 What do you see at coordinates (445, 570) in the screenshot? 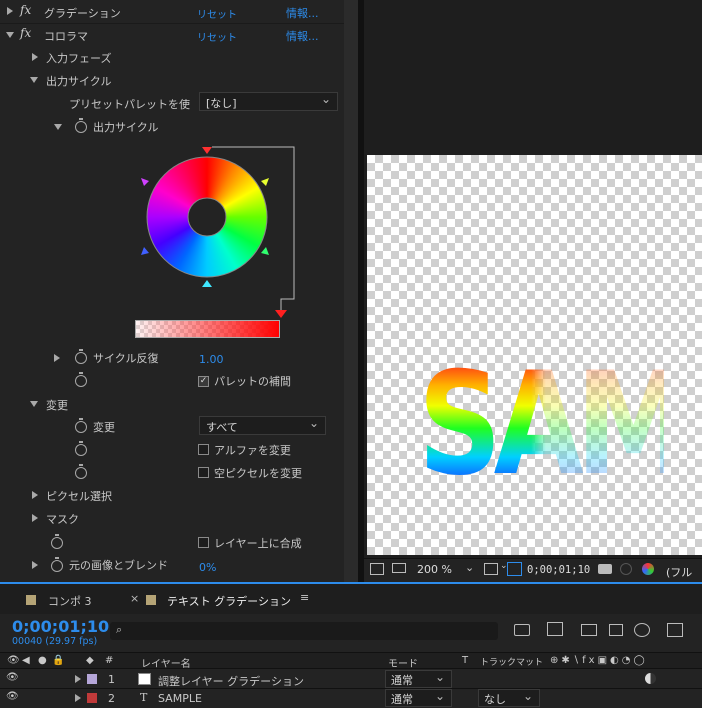
I see `zoom-dropdown: 200 % ⌄` at bounding box center [445, 570].